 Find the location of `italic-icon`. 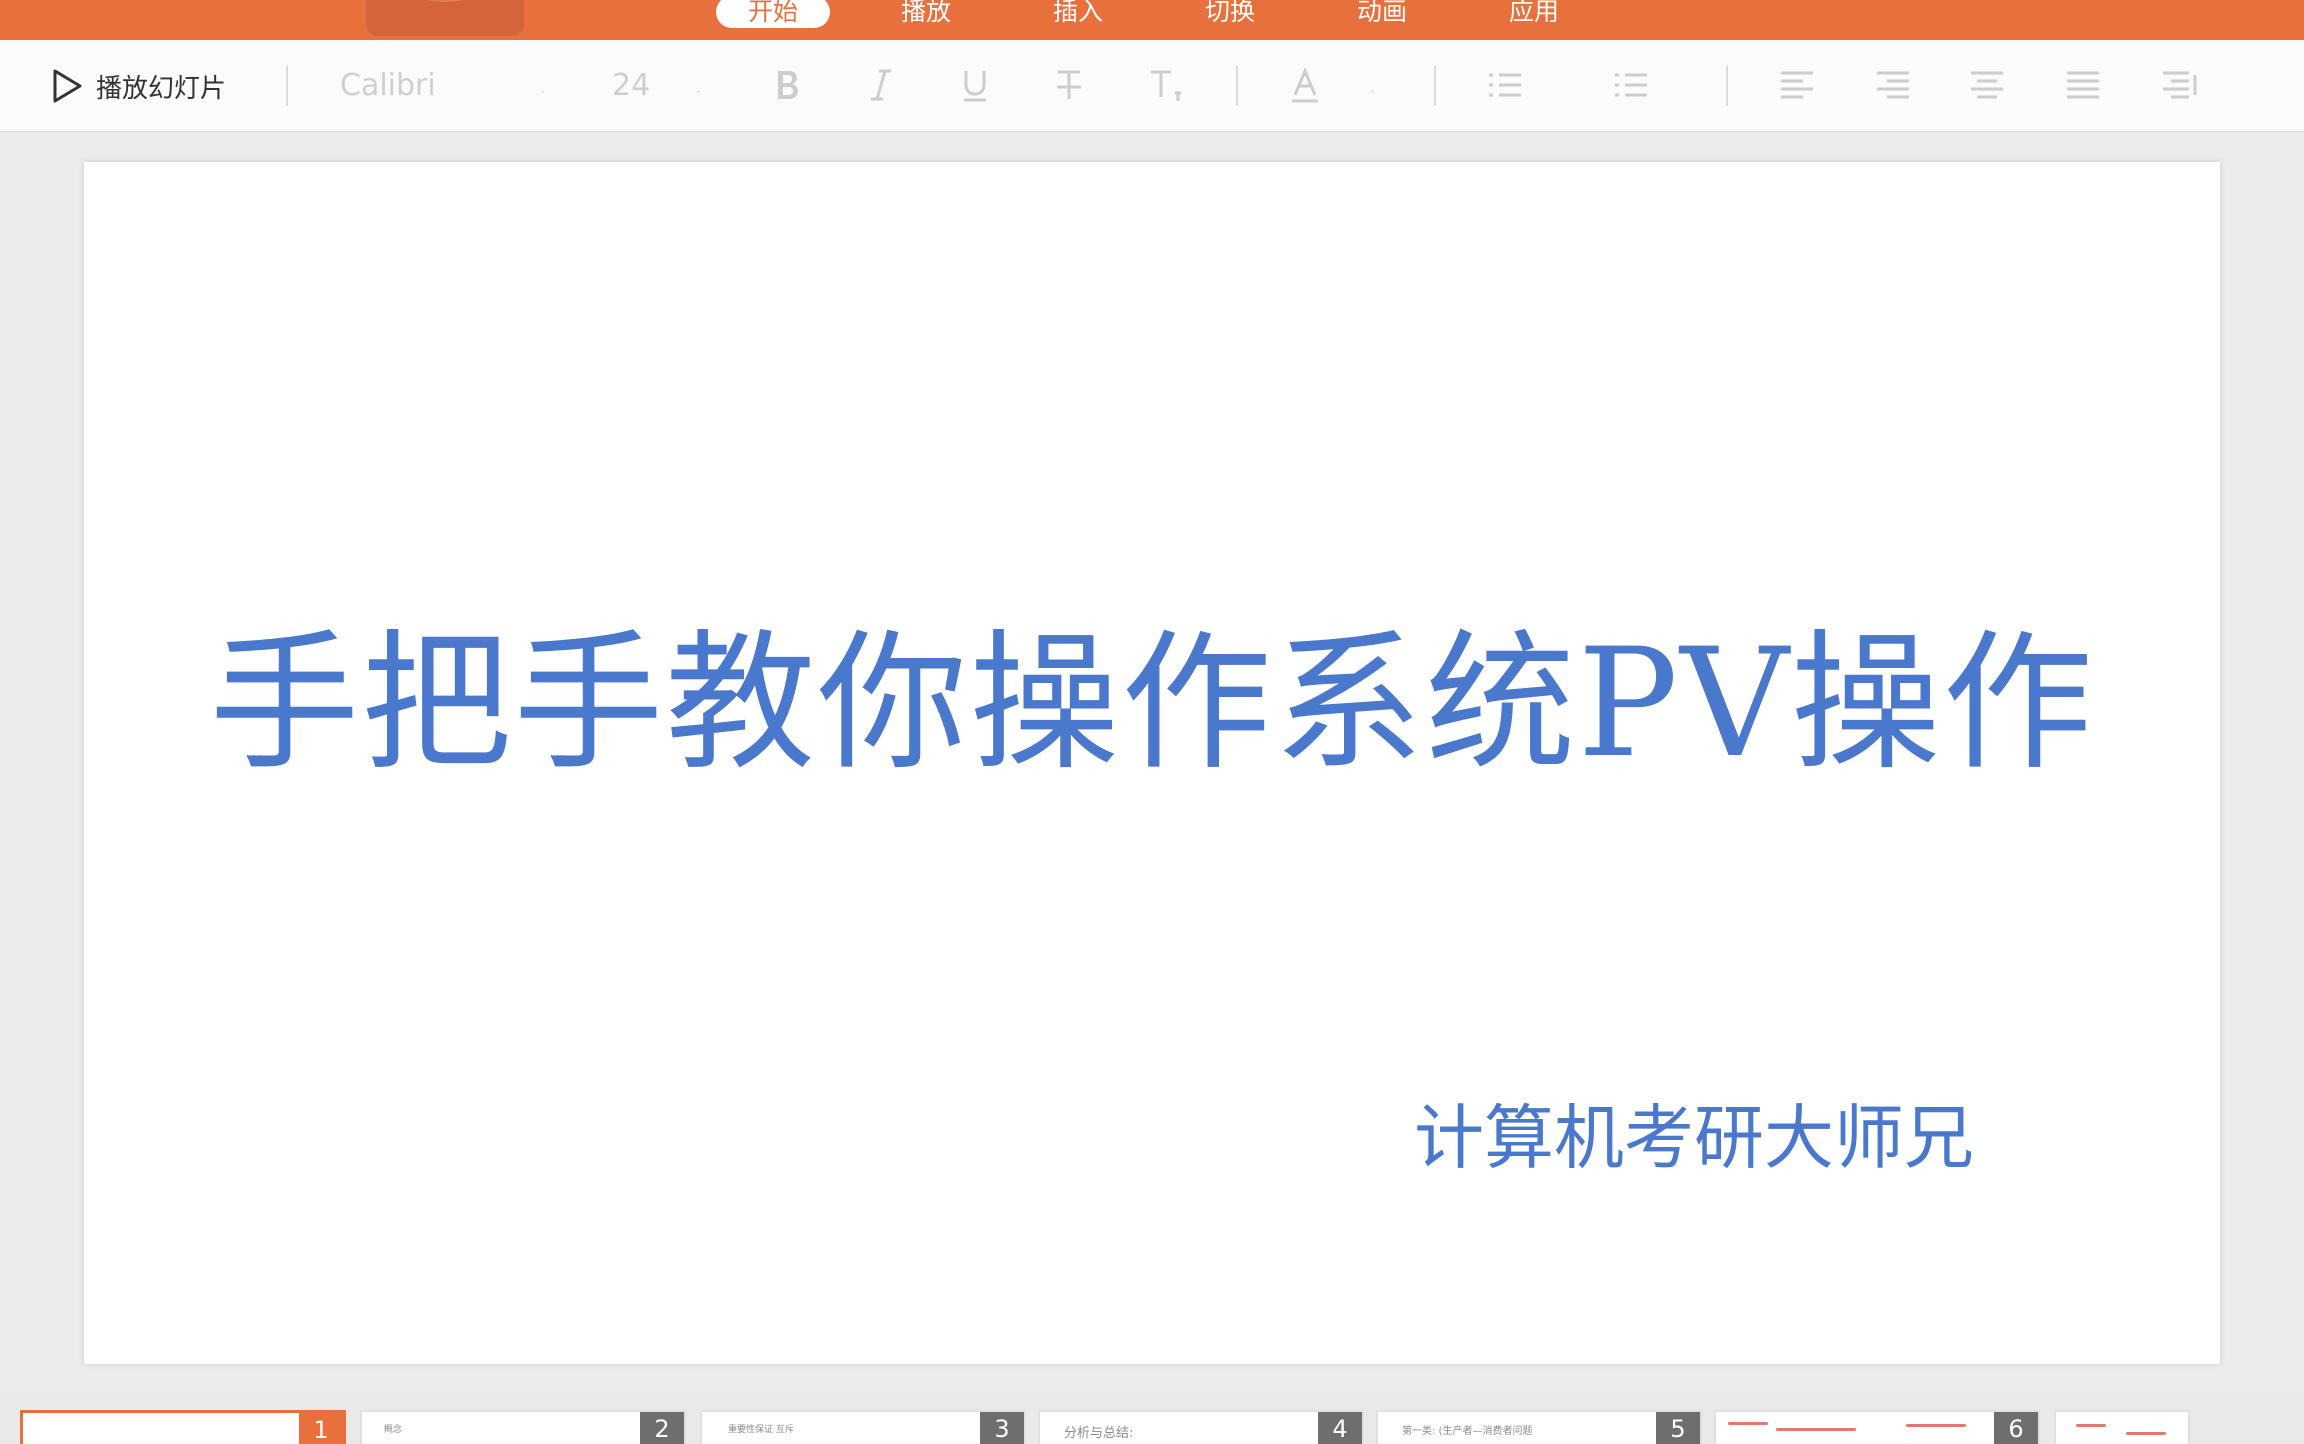

italic-icon is located at coordinates (881, 85).